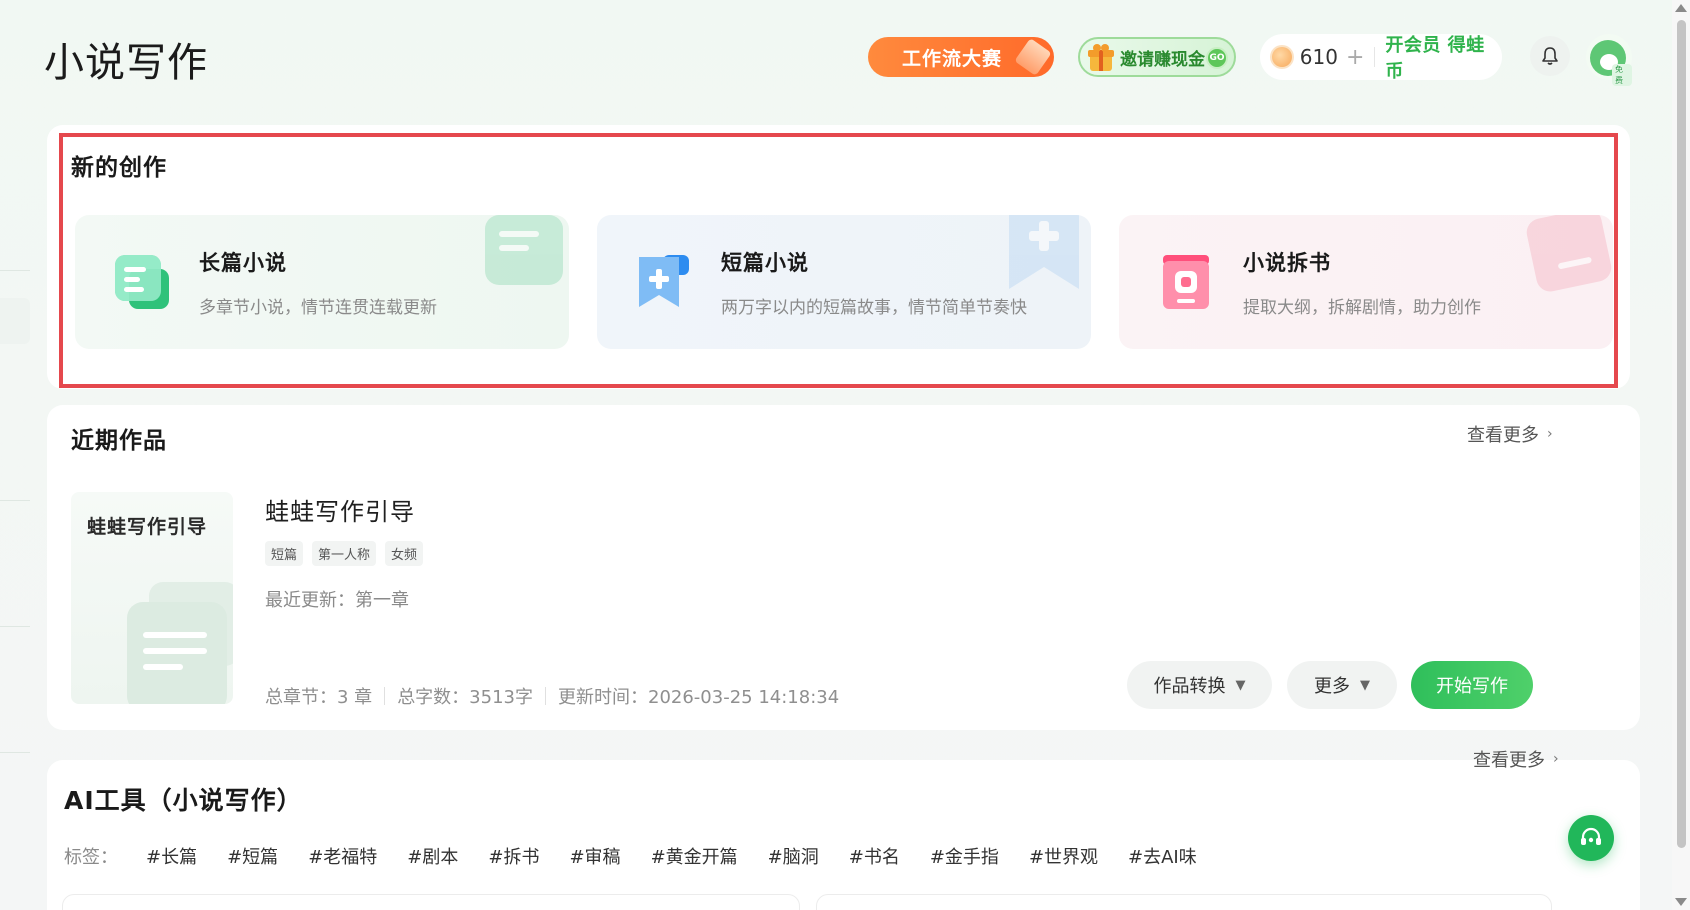  I want to click on cover-title: 蛙蛙写作引导, so click(147, 527).